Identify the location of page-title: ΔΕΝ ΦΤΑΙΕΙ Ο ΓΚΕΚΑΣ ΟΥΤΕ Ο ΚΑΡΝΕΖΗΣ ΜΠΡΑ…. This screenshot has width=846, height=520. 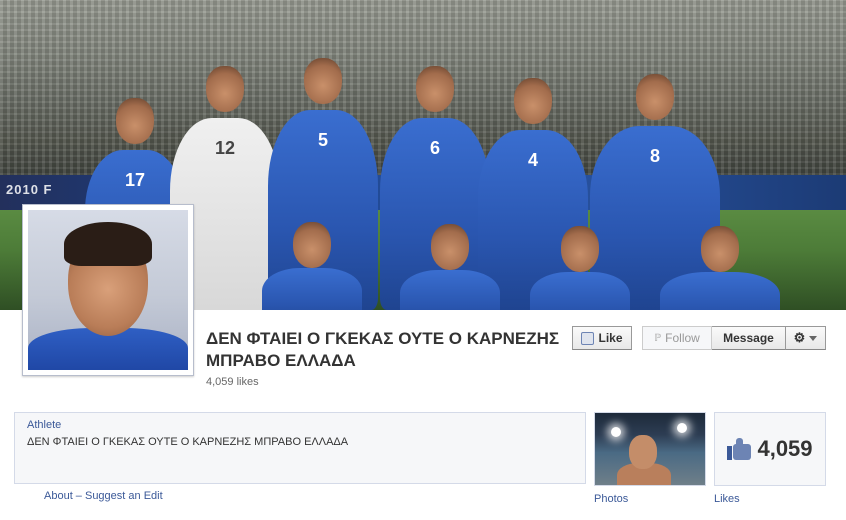
(383, 349).